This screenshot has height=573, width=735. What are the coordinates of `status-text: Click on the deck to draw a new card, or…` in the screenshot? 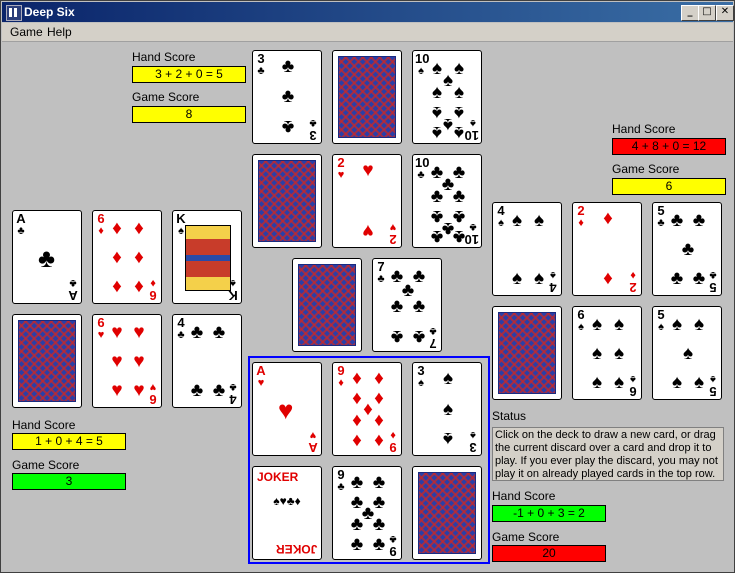 It's located at (608, 454).